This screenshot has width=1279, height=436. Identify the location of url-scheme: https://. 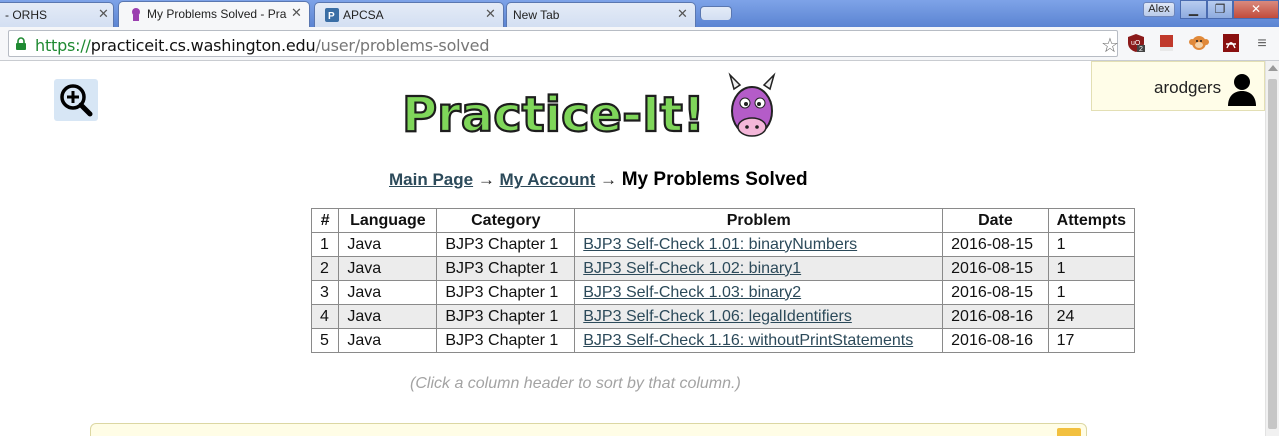
(63, 45).